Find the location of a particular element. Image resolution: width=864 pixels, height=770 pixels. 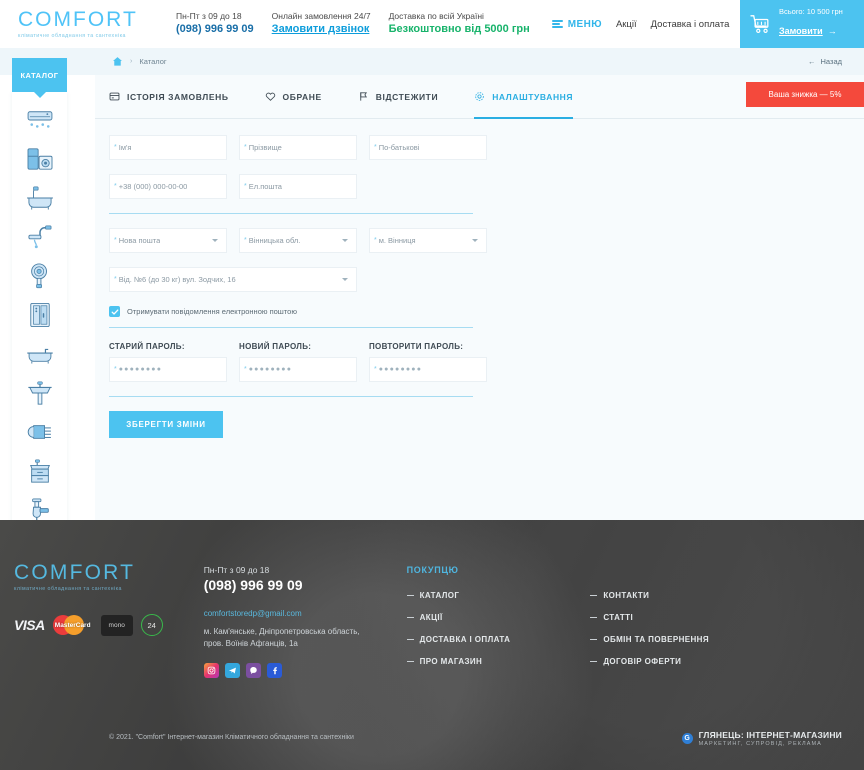

nav-item-promos: Акції is located at coordinates (626, 24).